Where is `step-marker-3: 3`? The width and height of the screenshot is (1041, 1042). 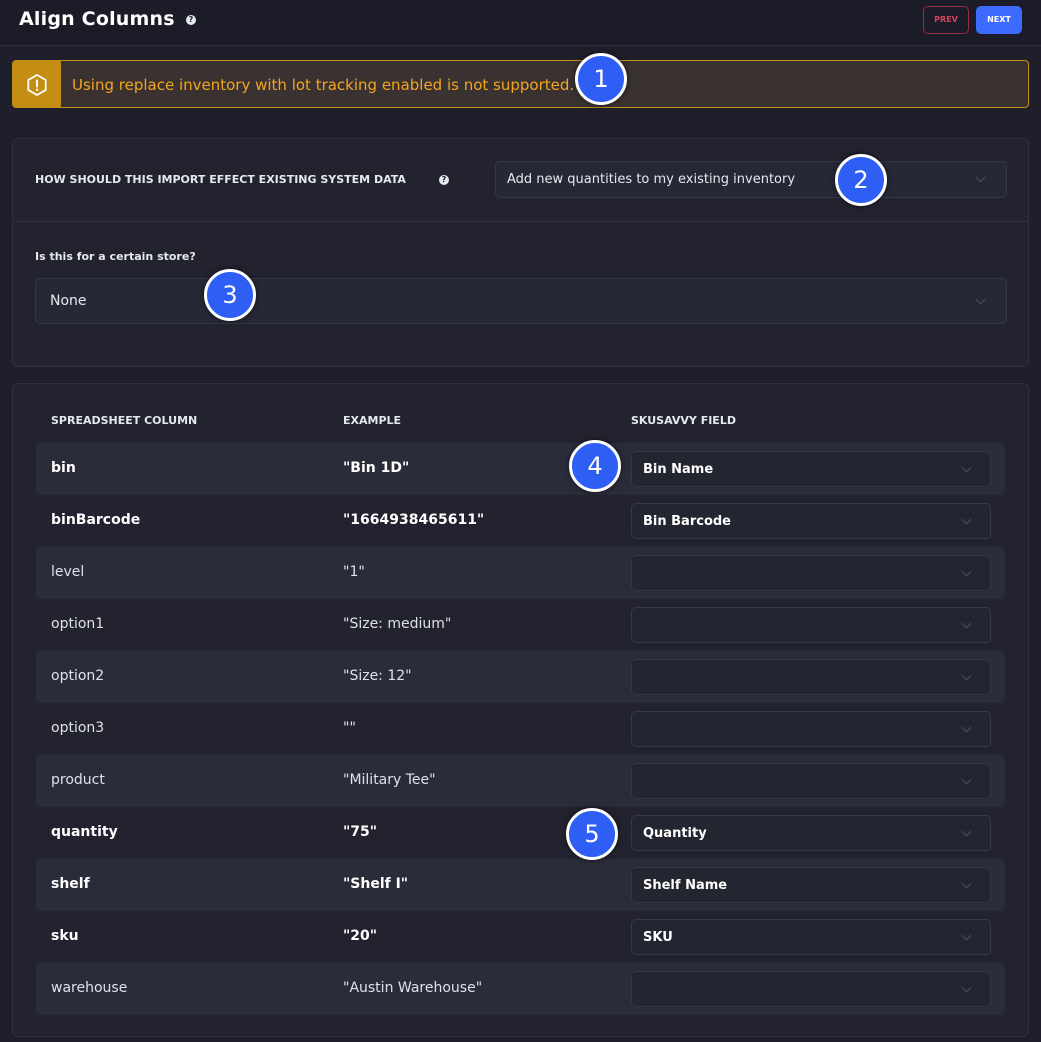 step-marker-3: 3 is located at coordinates (230, 295).